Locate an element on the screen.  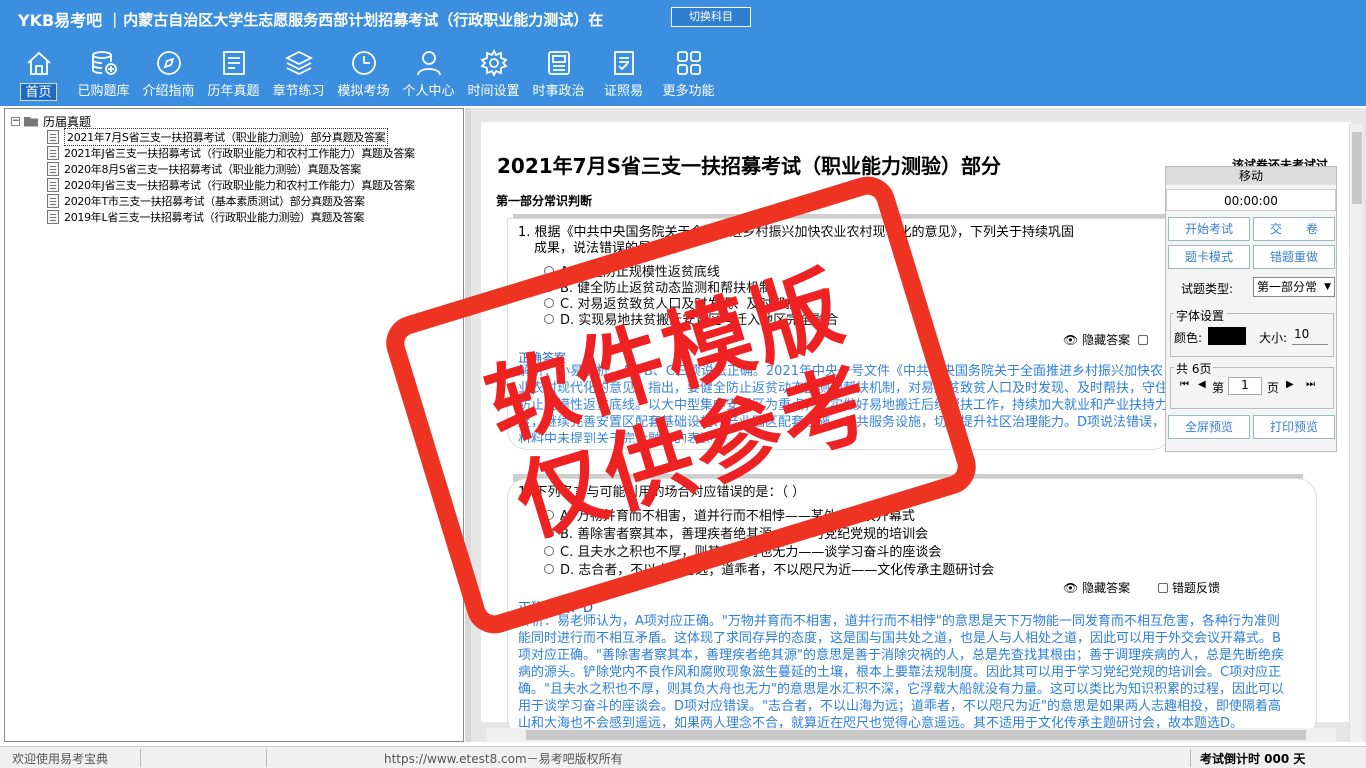
nav-more: 更多功能 is located at coordinates (688, 74).